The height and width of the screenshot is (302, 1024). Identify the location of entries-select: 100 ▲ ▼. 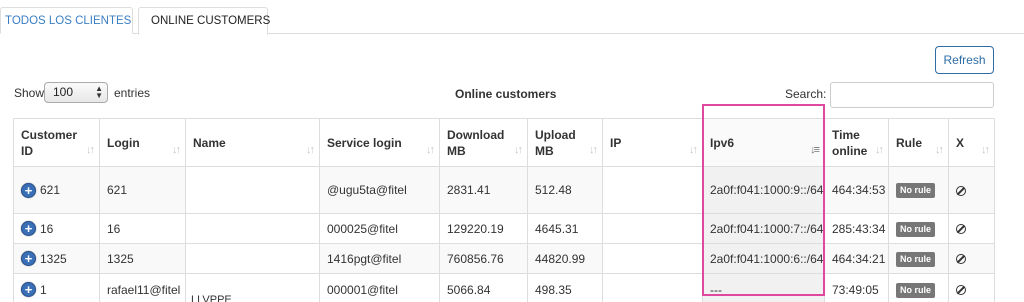
(76, 92).